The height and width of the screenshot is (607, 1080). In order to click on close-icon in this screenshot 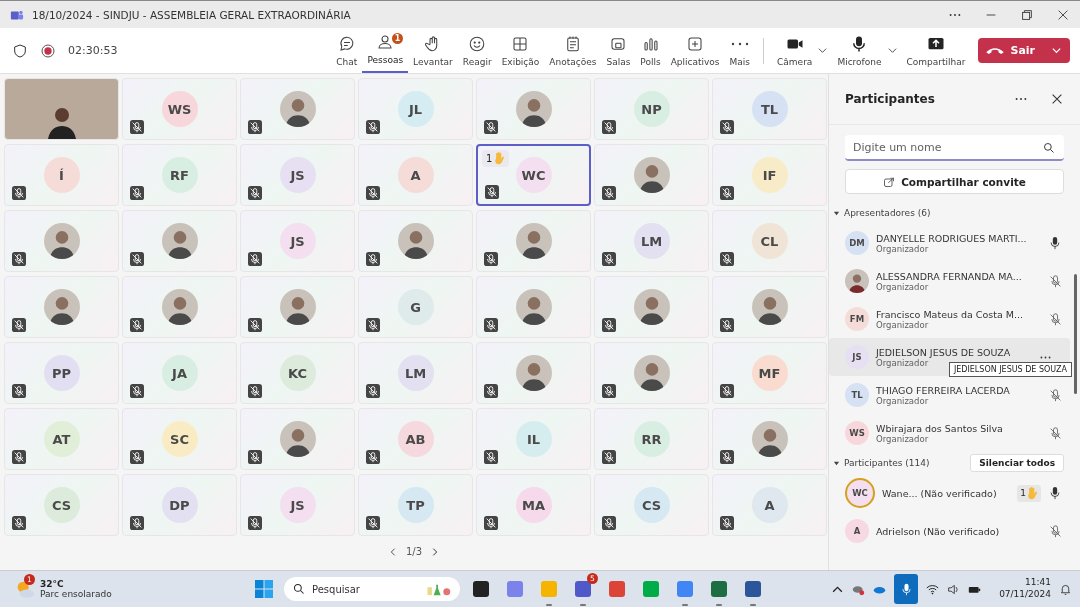, I will do `click(1057, 99)`.